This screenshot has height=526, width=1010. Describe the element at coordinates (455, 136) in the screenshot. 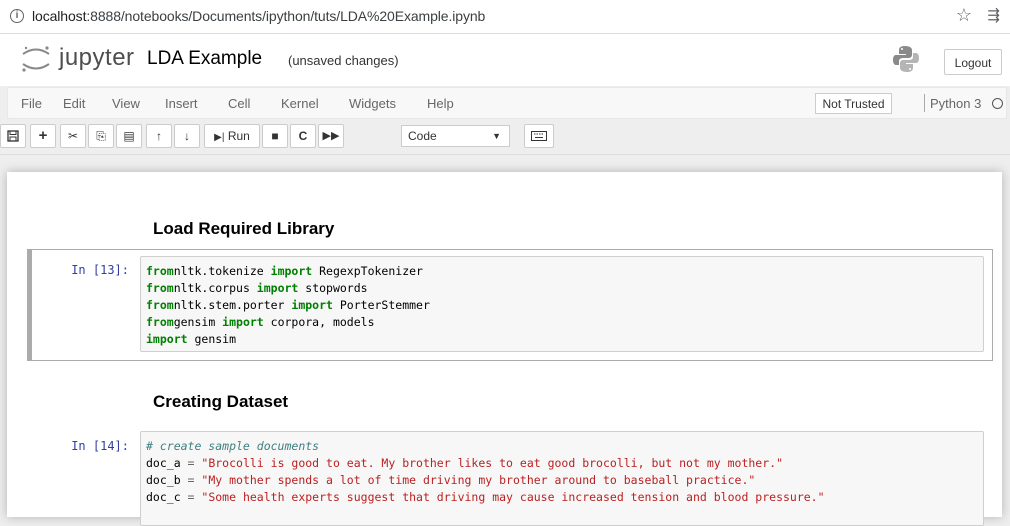

I see `cell-type-select: Code ▼` at that location.